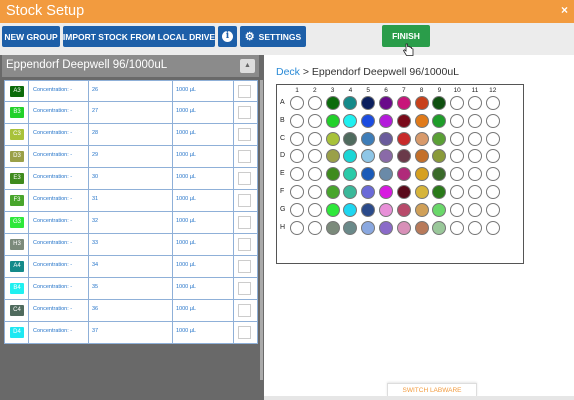 The image size is (574, 400). I want to click on stock-row: C3 Concentration: - 28 1000 µL, so click(131, 135).